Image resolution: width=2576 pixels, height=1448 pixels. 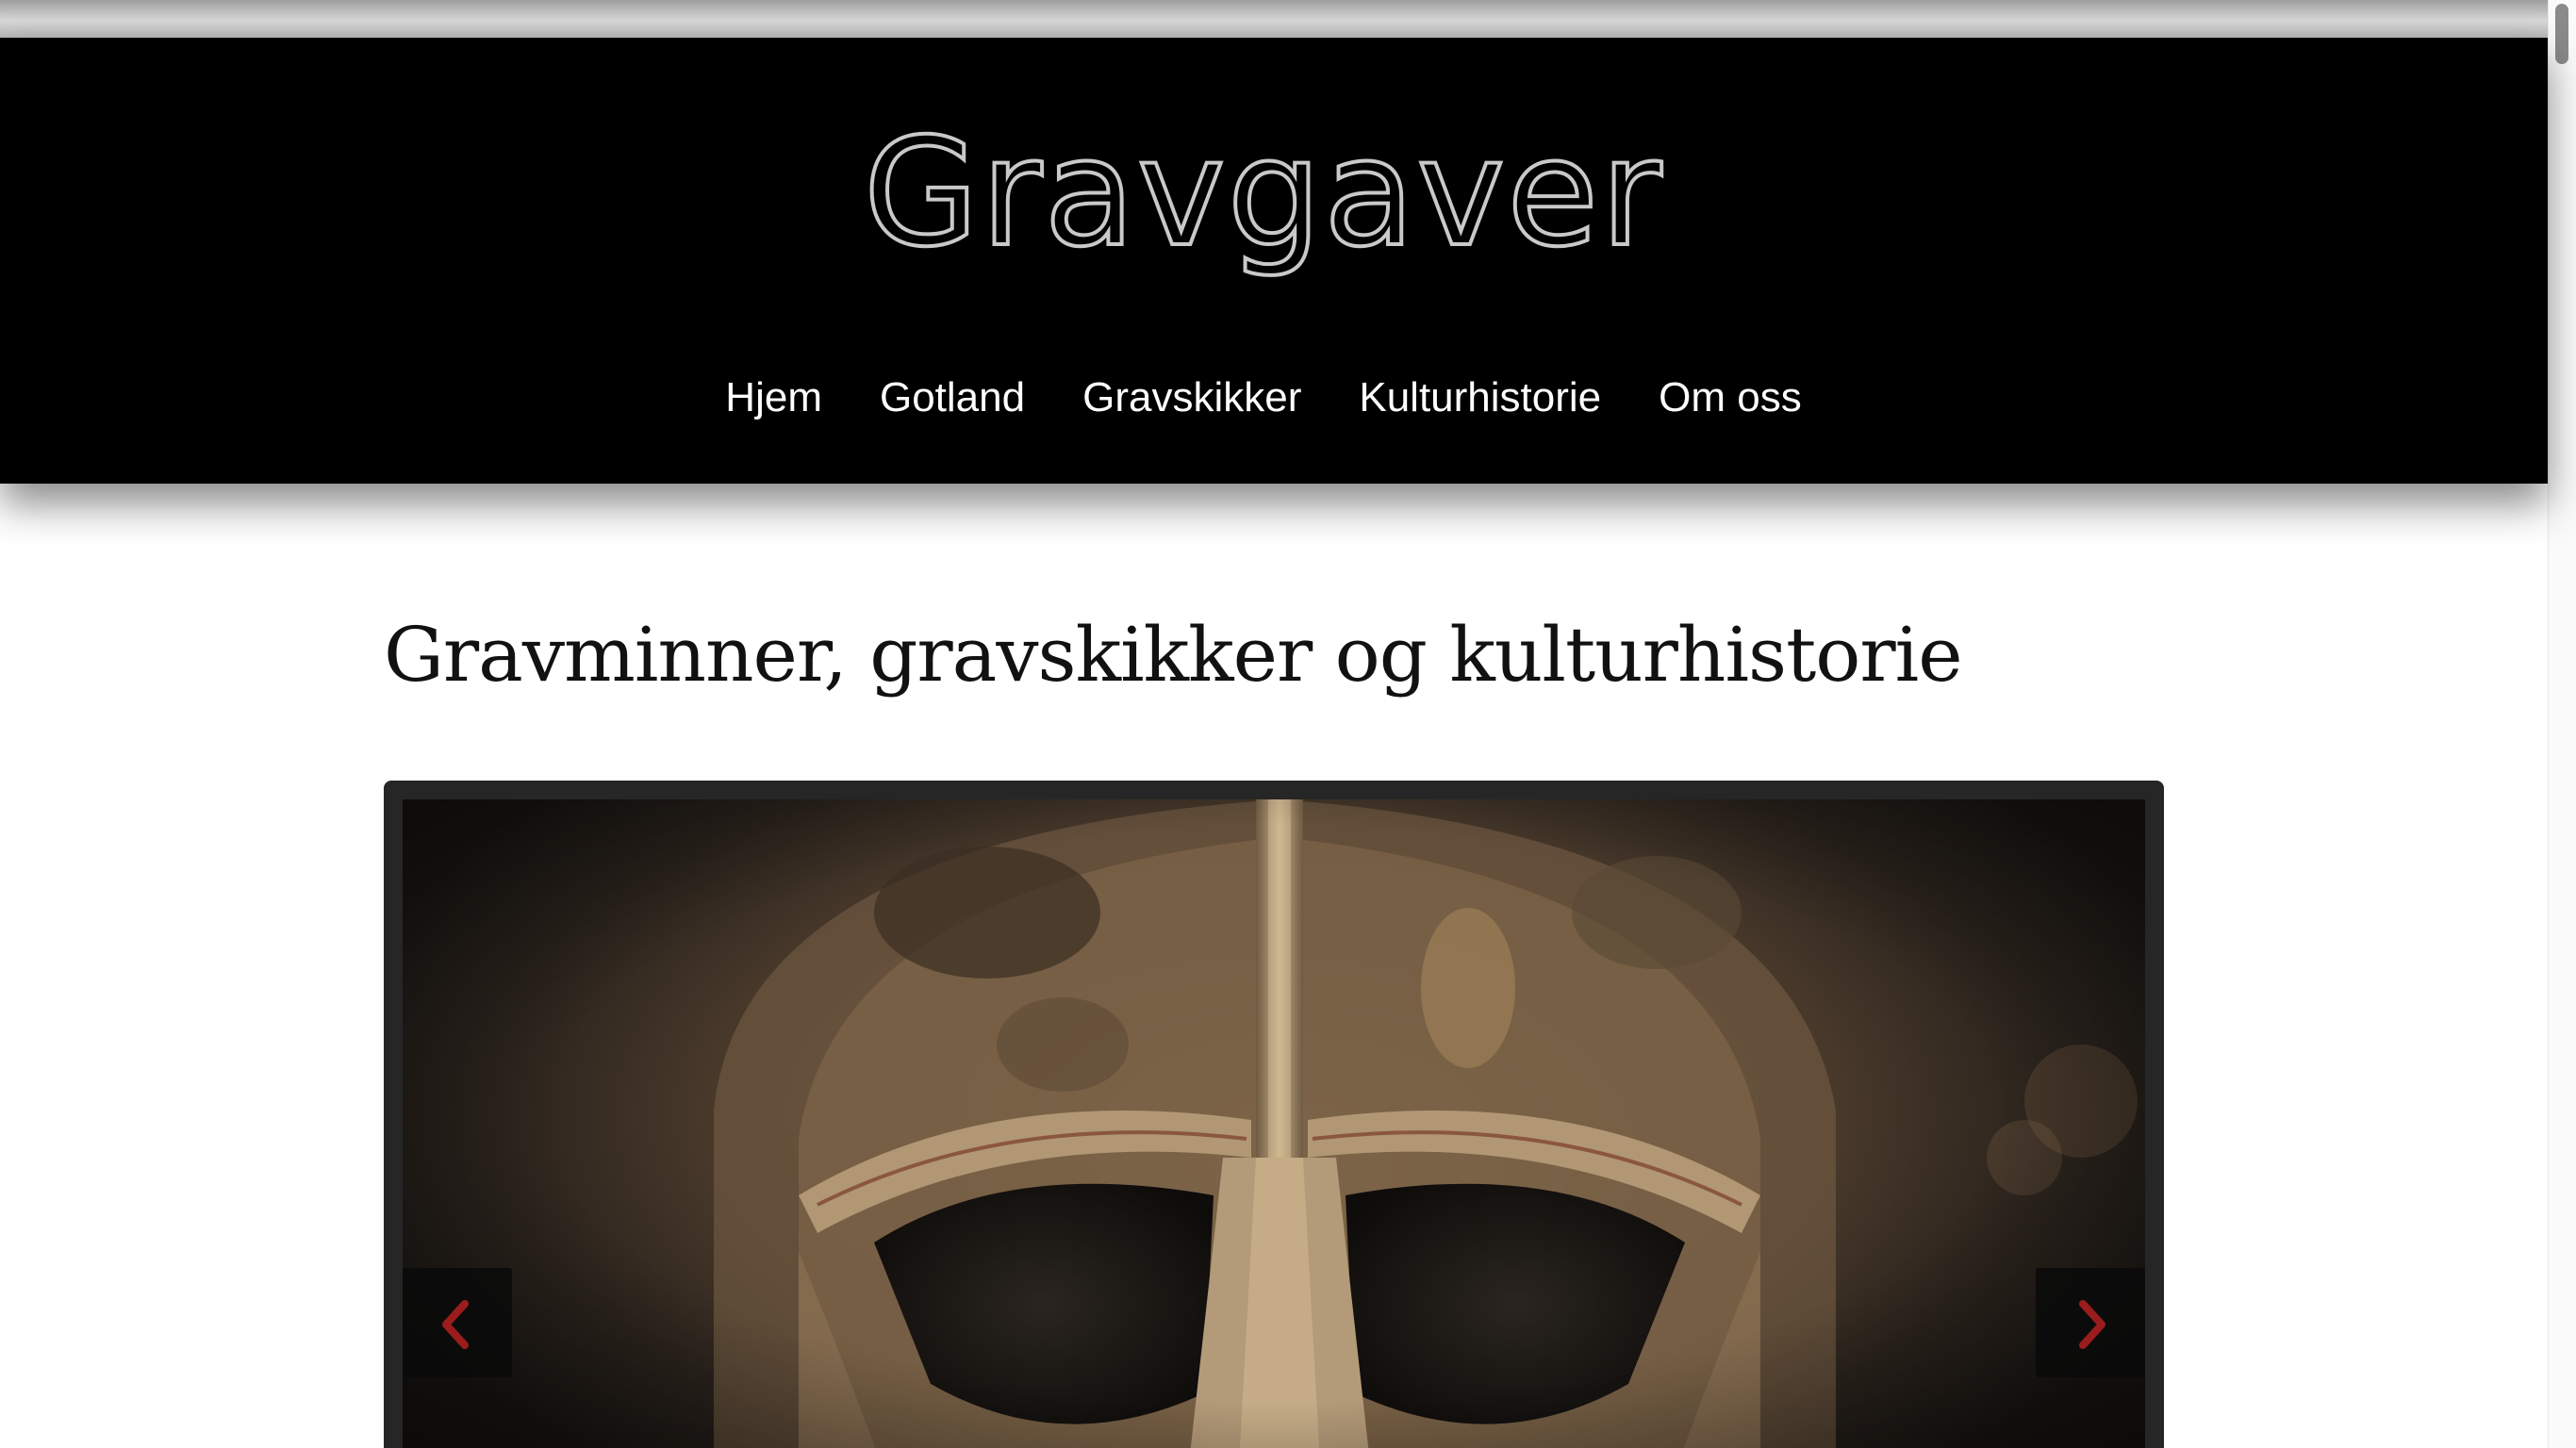 I want to click on nav-item-gotland: Gotland, so click(x=952, y=398).